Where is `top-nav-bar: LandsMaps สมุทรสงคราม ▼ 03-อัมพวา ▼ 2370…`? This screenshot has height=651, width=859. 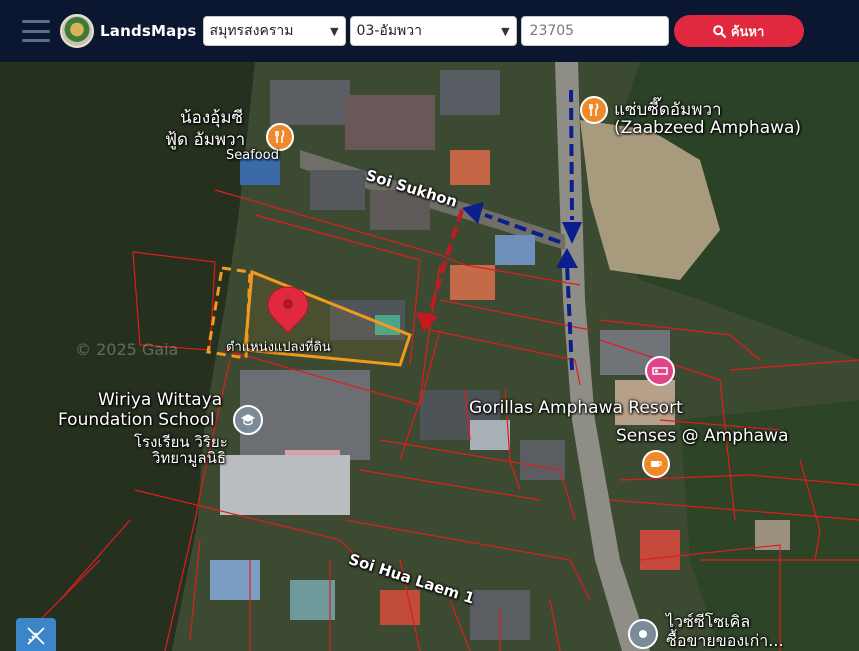
top-nav-bar: LandsMaps สมุทรสงคราม ▼ 03-อัมพวา ▼ 2370… is located at coordinates (429, 31).